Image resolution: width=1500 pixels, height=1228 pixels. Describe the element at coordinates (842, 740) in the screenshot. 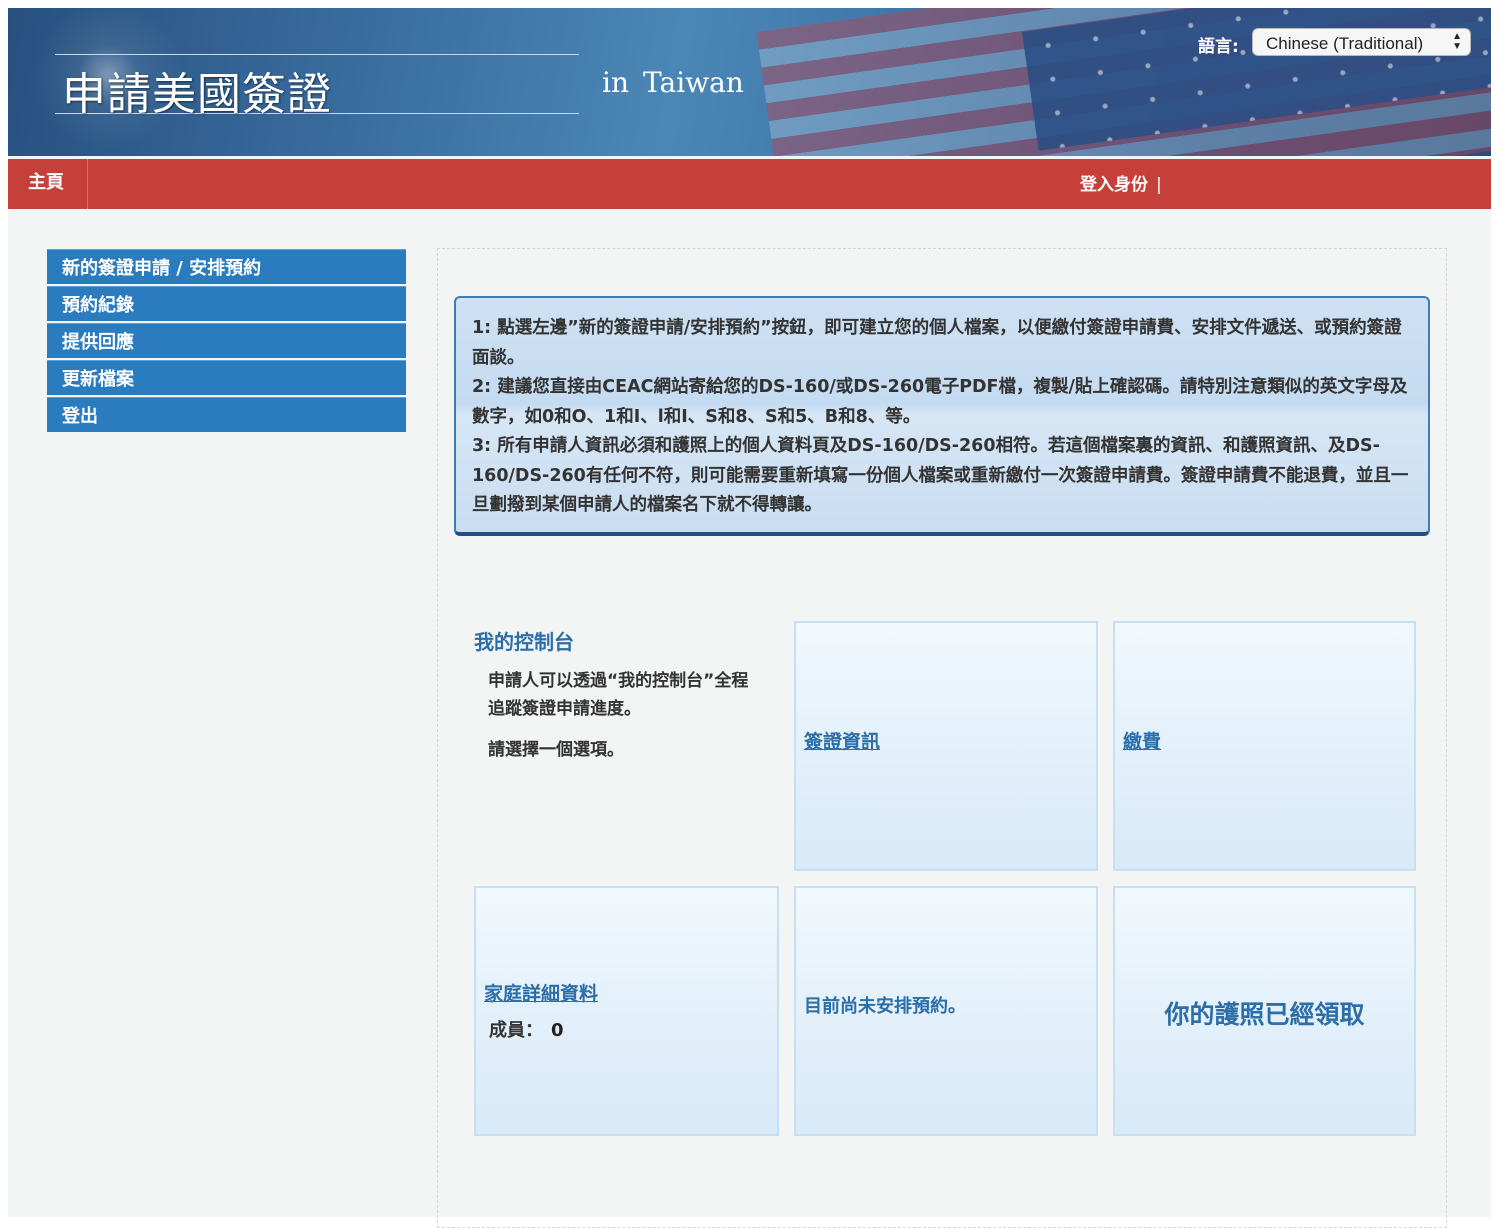

I see `visa-info-link: 簽證資訊` at that location.